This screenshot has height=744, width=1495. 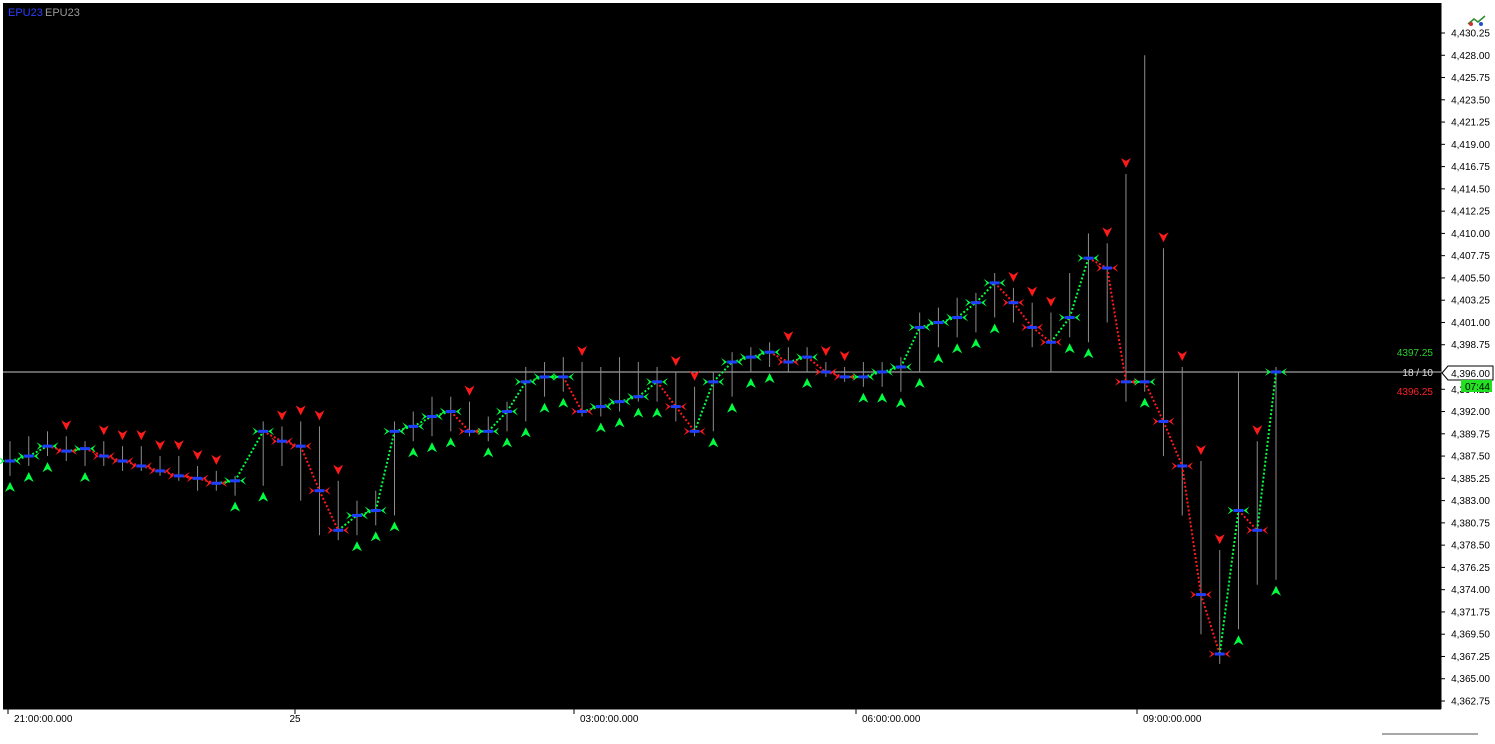 What do you see at coordinates (25, 13) in the screenshot?
I see `symbol-label-primary: EPU23` at bounding box center [25, 13].